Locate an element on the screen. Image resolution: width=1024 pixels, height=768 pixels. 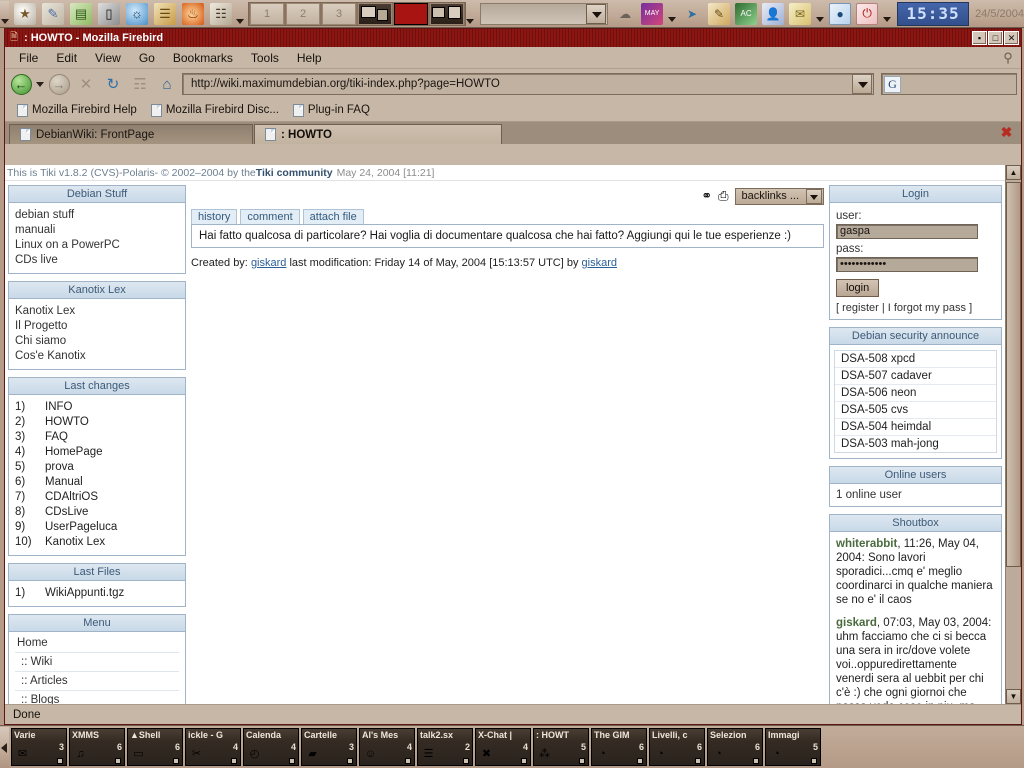
login-helper-links: [ register | I forgot my pass ] is located at coordinates (915, 308).